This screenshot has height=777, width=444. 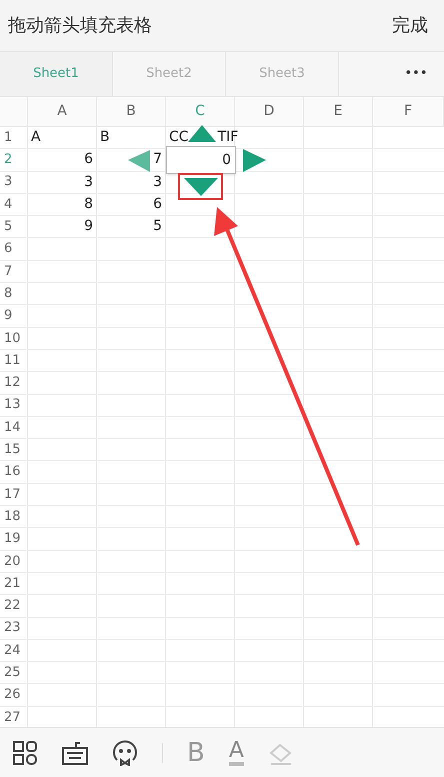 I want to click on column-header: F, so click(x=408, y=111).